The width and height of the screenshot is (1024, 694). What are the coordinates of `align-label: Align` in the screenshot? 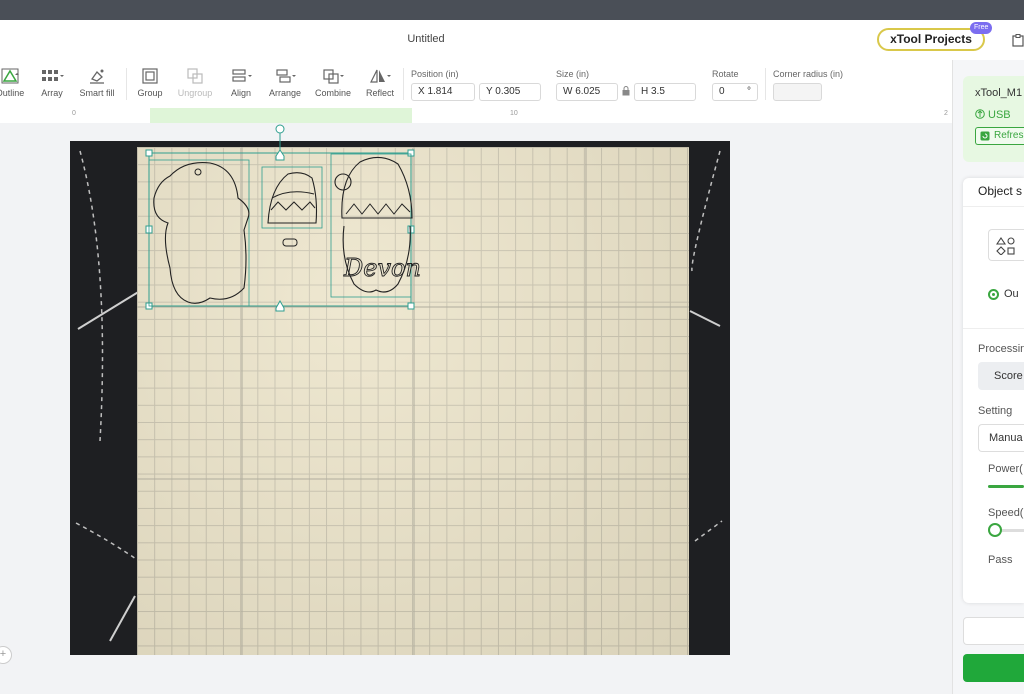 It's located at (240, 93).